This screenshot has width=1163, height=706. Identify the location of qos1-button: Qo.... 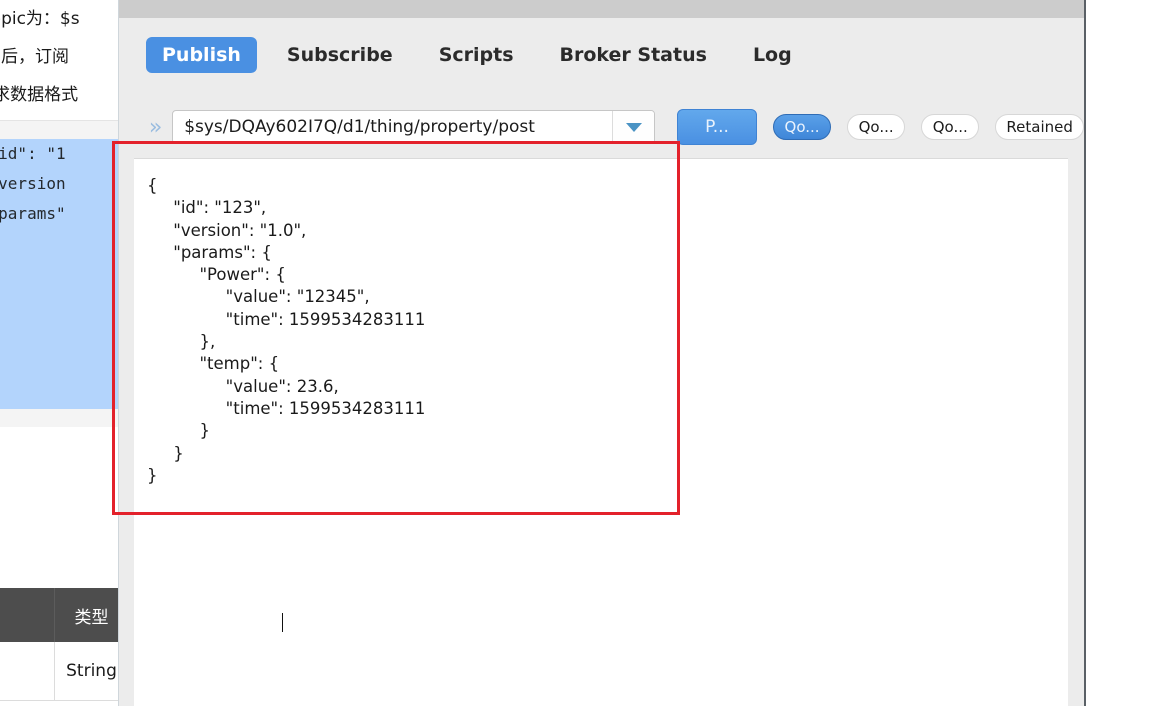
(876, 127).